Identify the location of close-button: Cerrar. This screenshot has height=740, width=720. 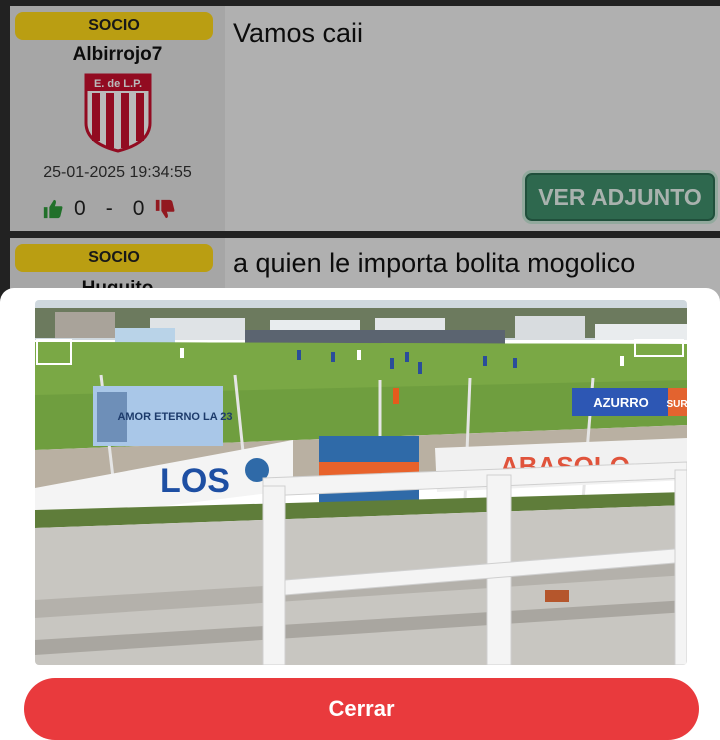
(361, 709).